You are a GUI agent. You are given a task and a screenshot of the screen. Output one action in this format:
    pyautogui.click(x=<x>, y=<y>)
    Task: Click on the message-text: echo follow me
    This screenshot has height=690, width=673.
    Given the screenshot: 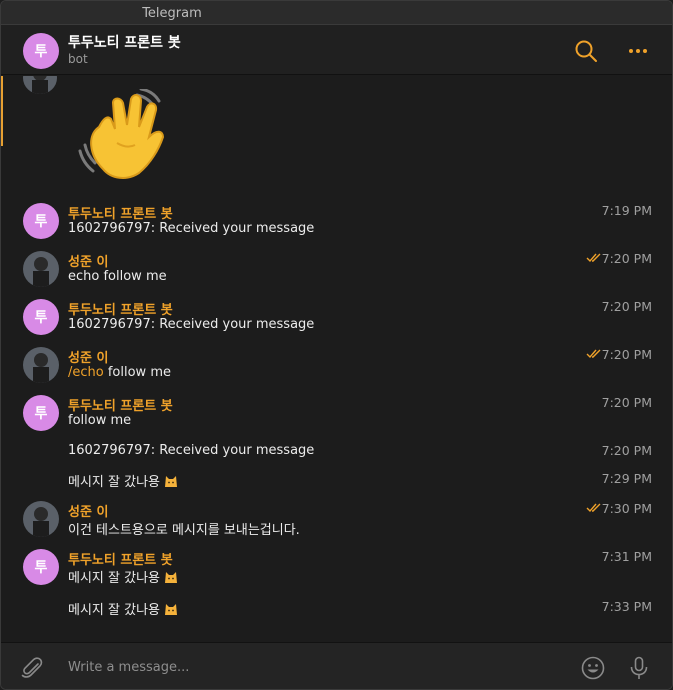 What is the action you would take?
    pyautogui.click(x=117, y=276)
    